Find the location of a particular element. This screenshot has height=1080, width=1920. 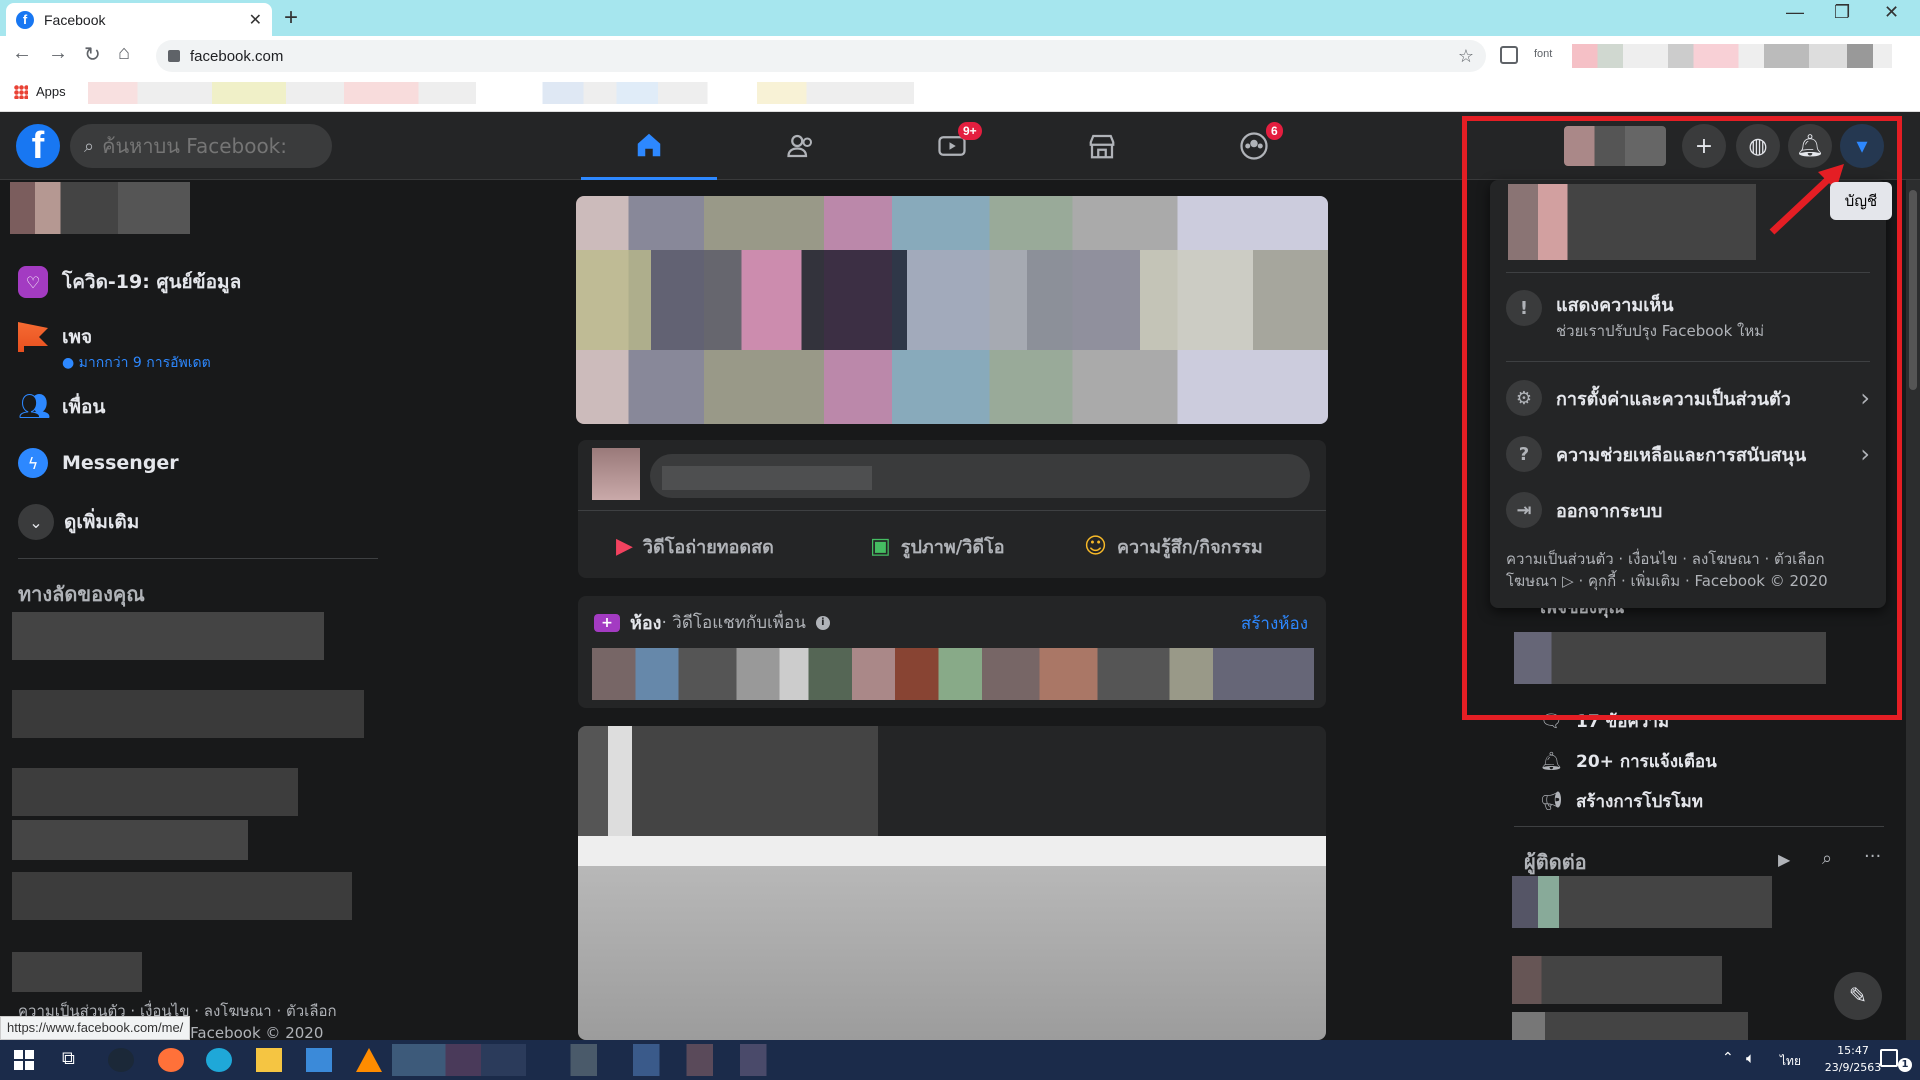

forward-icon: → is located at coordinates (58, 53).